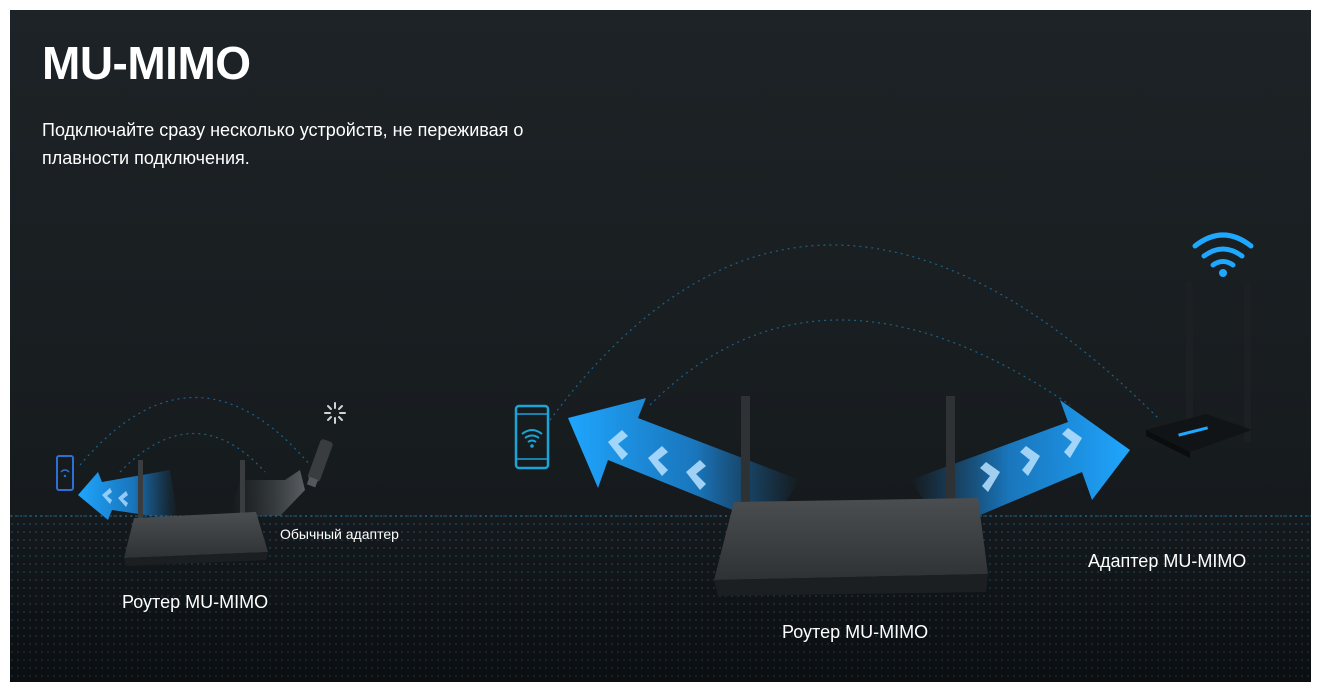 This screenshot has height=692, width=1321. What do you see at coordinates (195, 602) in the screenshot?
I see `label-left-router: Роутер MU-MIMO` at bounding box center [195, 602].